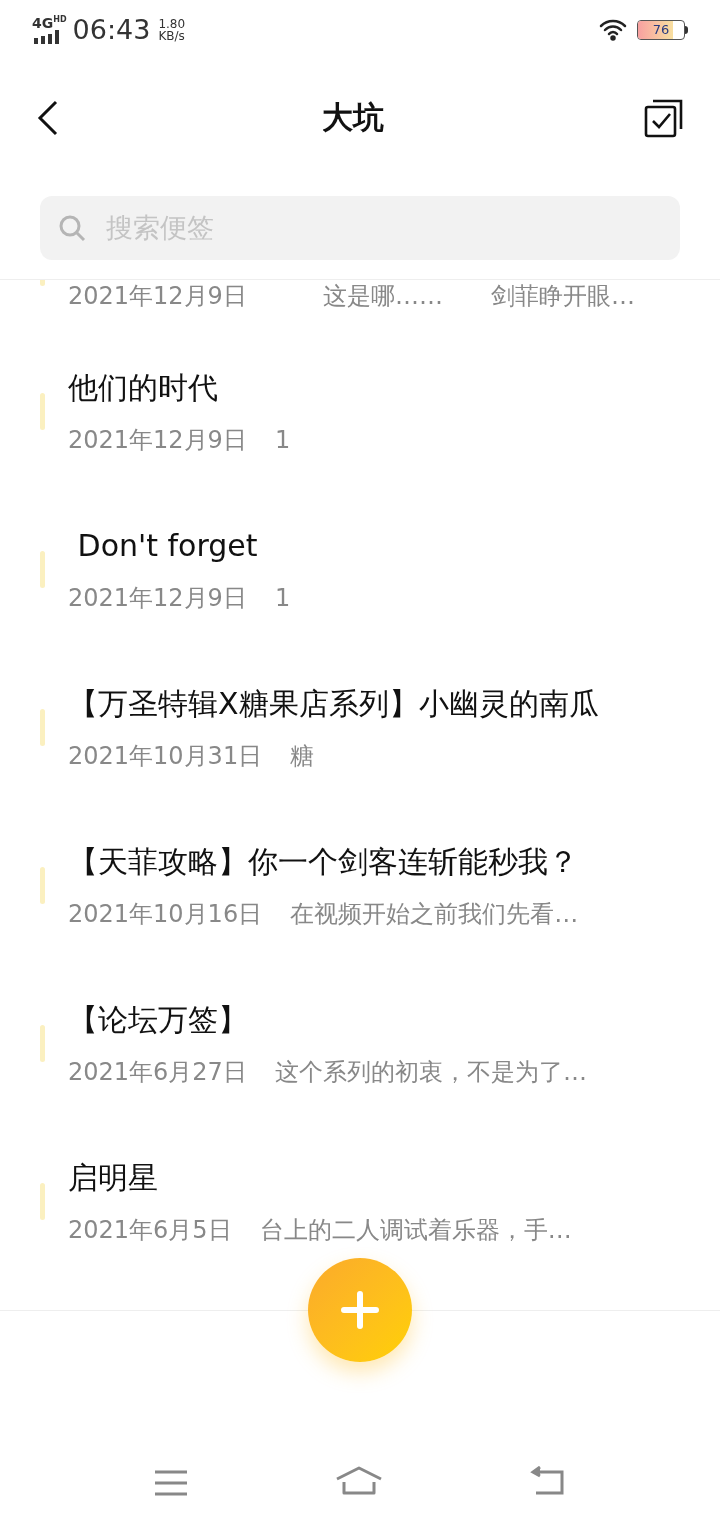 The height and width of the screenshot is (1520, 720). Describe the element at coordinates (179, 546) in the screenshot. I see `note-title: Don't forget` at that location.